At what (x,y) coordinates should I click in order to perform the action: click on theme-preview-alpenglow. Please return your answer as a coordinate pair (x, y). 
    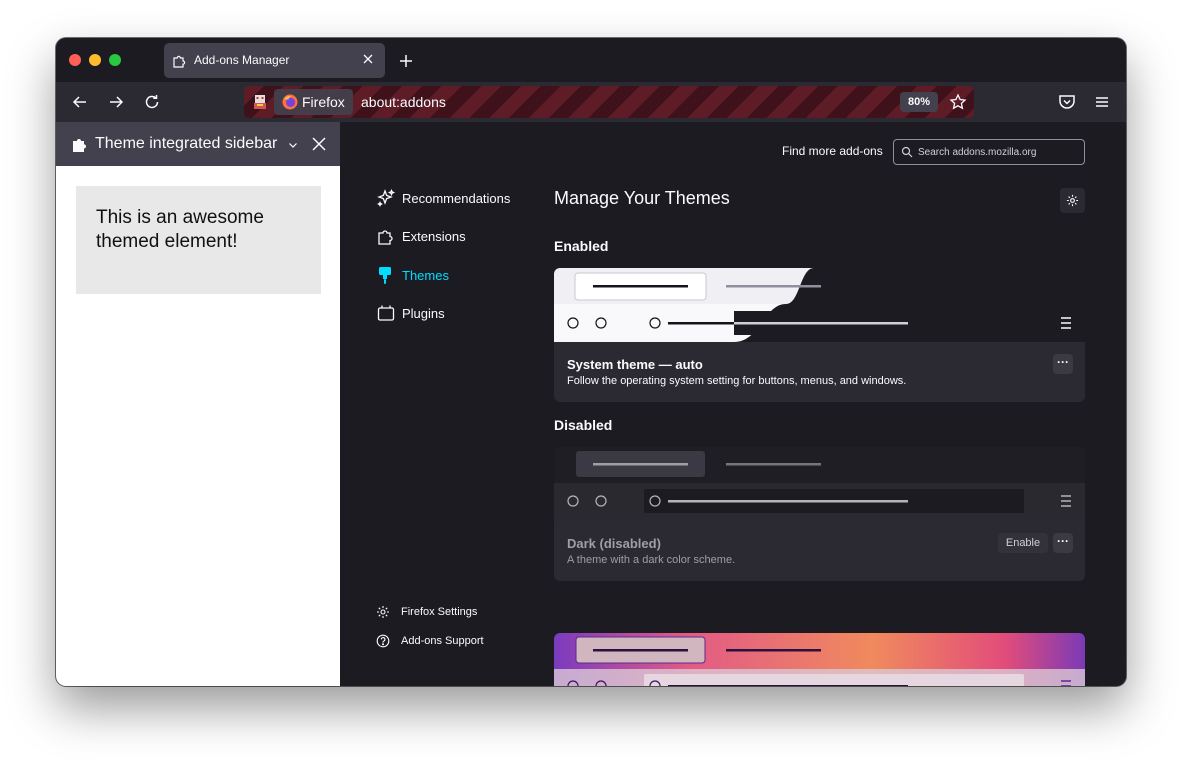
    Looking at the image, I should click on (819, 659).